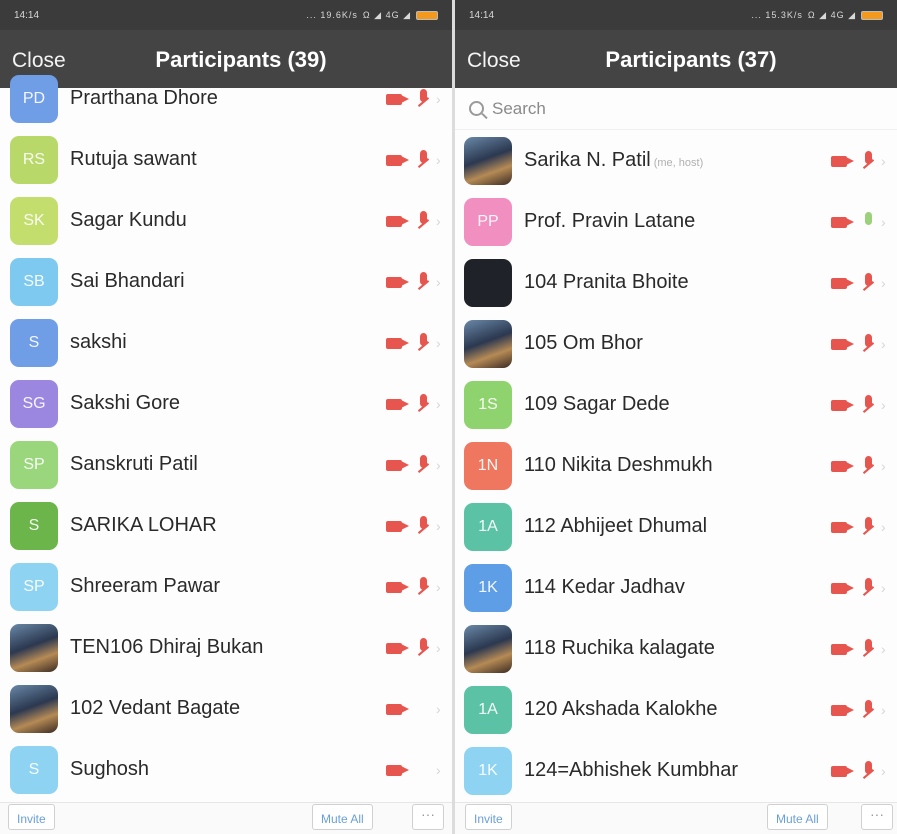 The image size is (897, 834). Describe the element at coordinates (587, 160) in the screenshot. I see `participant-name-text: Sarika N. Patil` at that location.